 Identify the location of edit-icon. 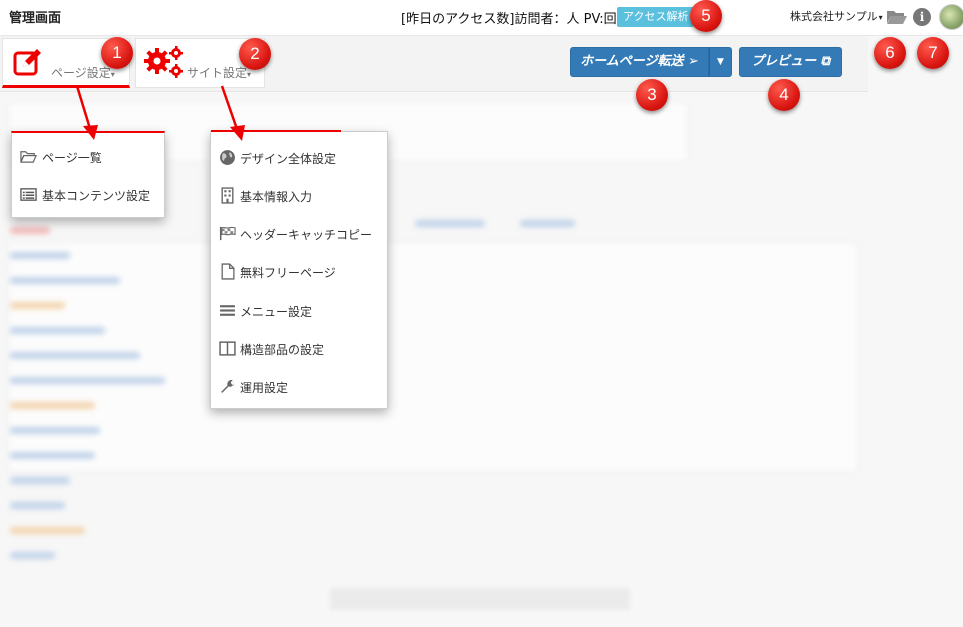
(27, 62).